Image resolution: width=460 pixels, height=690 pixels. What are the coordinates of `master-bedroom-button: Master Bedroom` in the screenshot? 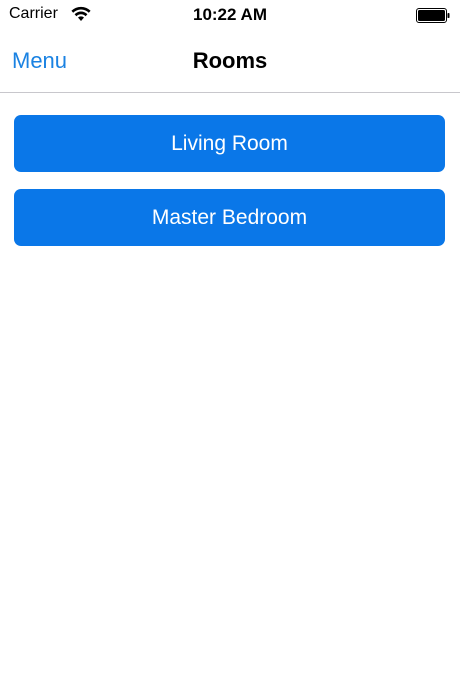 It's located at (229, 217).